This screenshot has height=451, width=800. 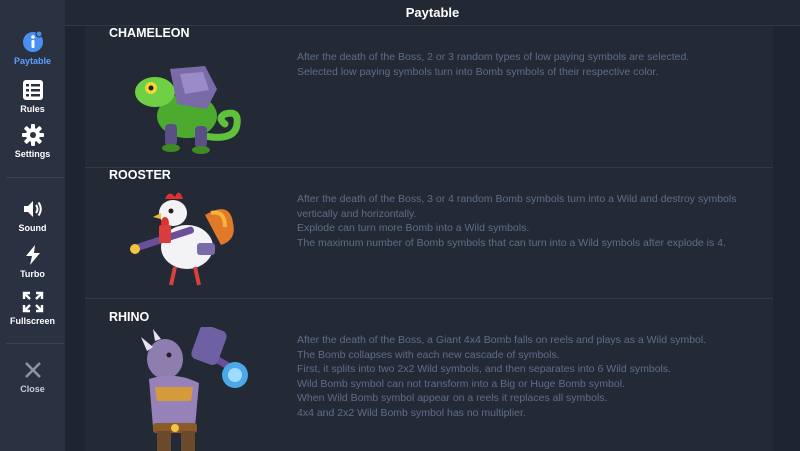 What do you see at coordinates (190, 387) in the screenshot?
I see `rhino-character` at bounding box center [190, 387].